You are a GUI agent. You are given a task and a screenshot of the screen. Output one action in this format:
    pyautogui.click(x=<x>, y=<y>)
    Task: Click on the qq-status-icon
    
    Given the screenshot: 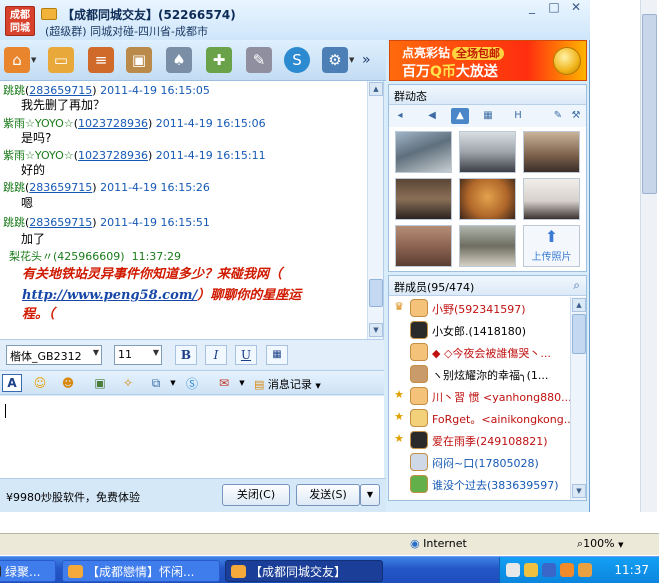 What is the action you would take?
    pyautogui.click(x=567, y=570)
    